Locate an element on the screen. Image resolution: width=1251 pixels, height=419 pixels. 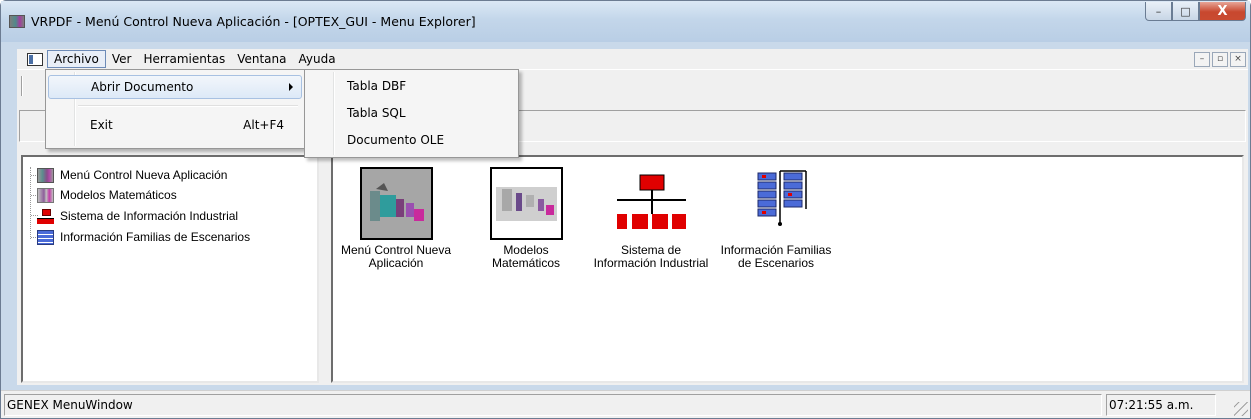
menu-item-tabla-dbf: Tabla DBF is located at coordinates (411, 86).